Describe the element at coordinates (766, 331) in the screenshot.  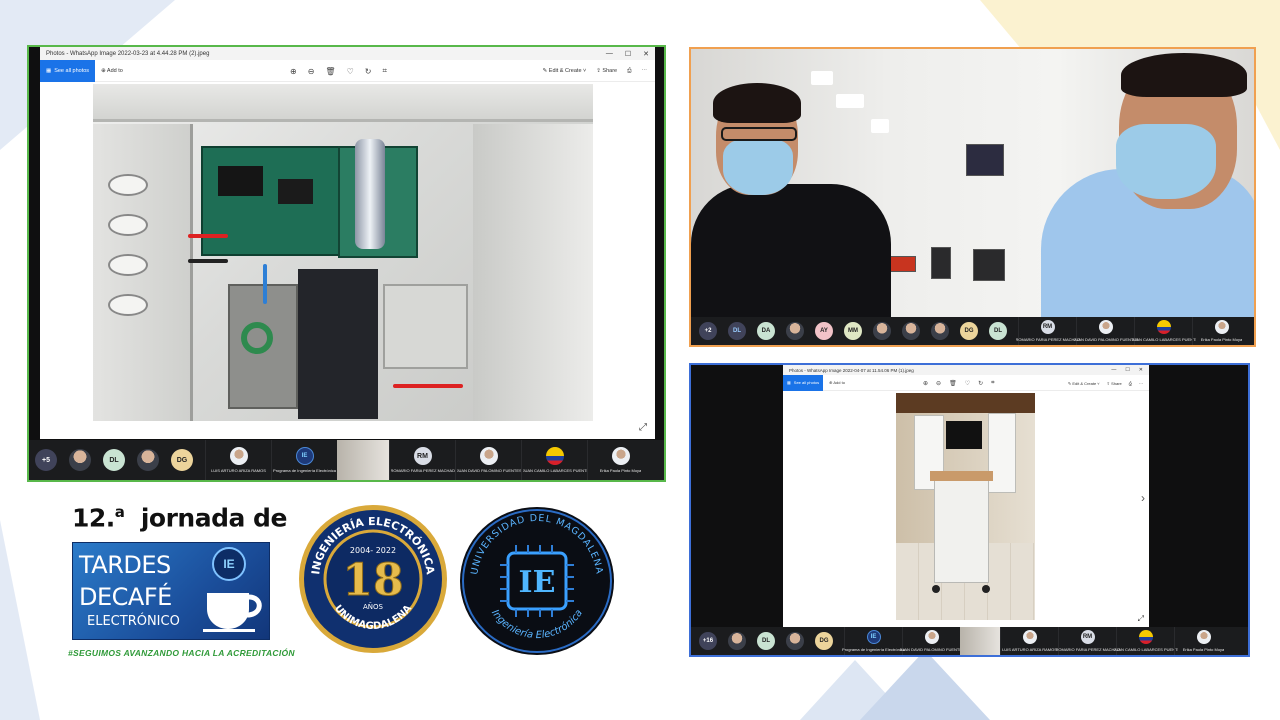
I see `participant-avatar: DA` at that location.